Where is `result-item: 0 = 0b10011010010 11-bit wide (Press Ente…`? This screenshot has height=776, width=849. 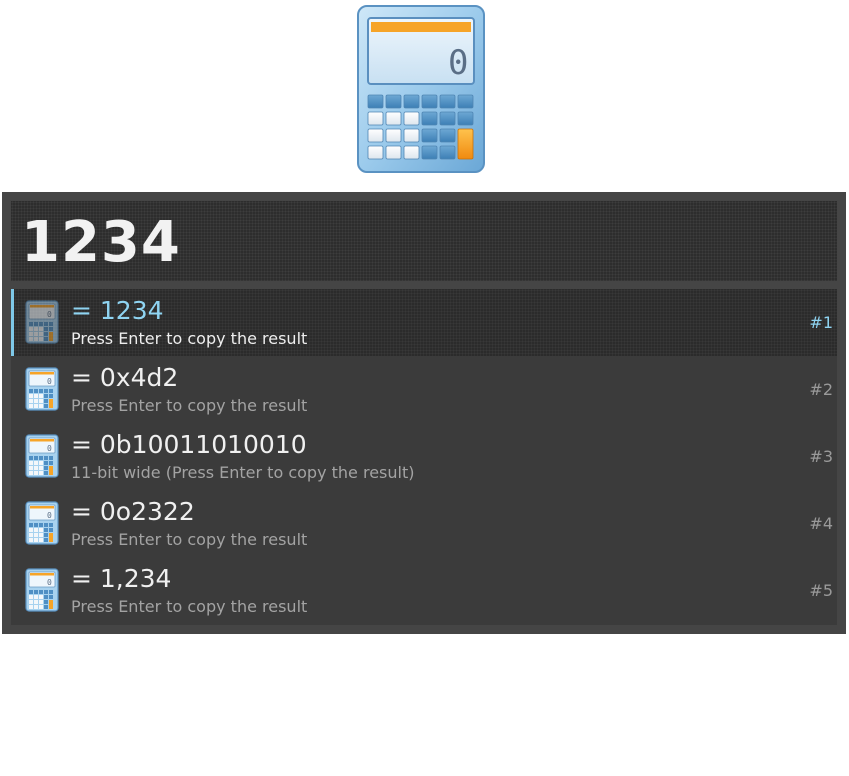
result-item: 0 = 0b10011010010 11-bit wide (Press Ente… is located at coordinates (424, 456).